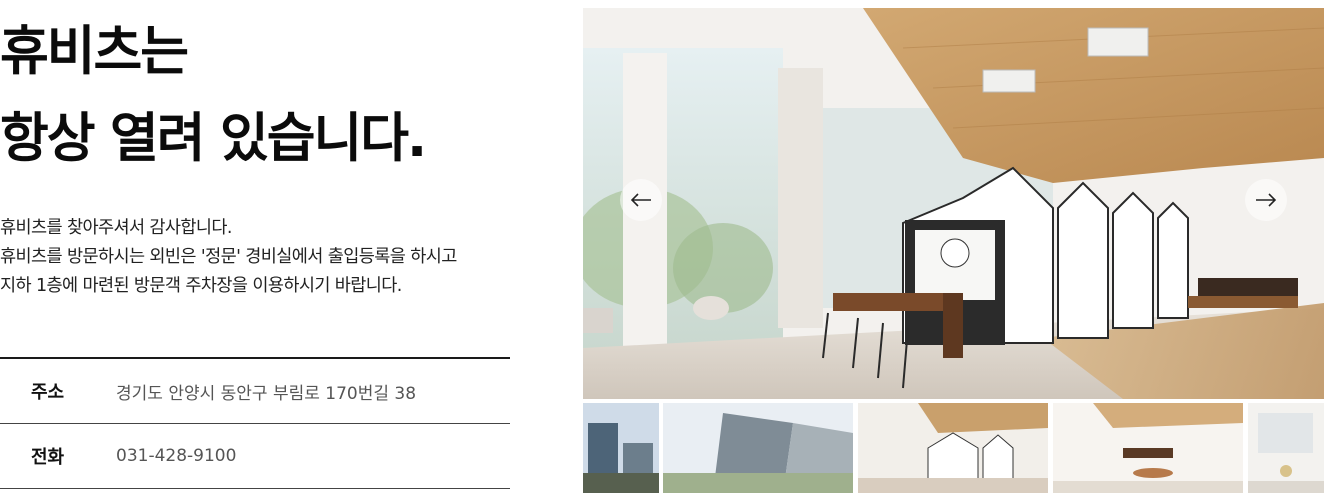  I want to click on address-label: 주소, so click(48, 392).